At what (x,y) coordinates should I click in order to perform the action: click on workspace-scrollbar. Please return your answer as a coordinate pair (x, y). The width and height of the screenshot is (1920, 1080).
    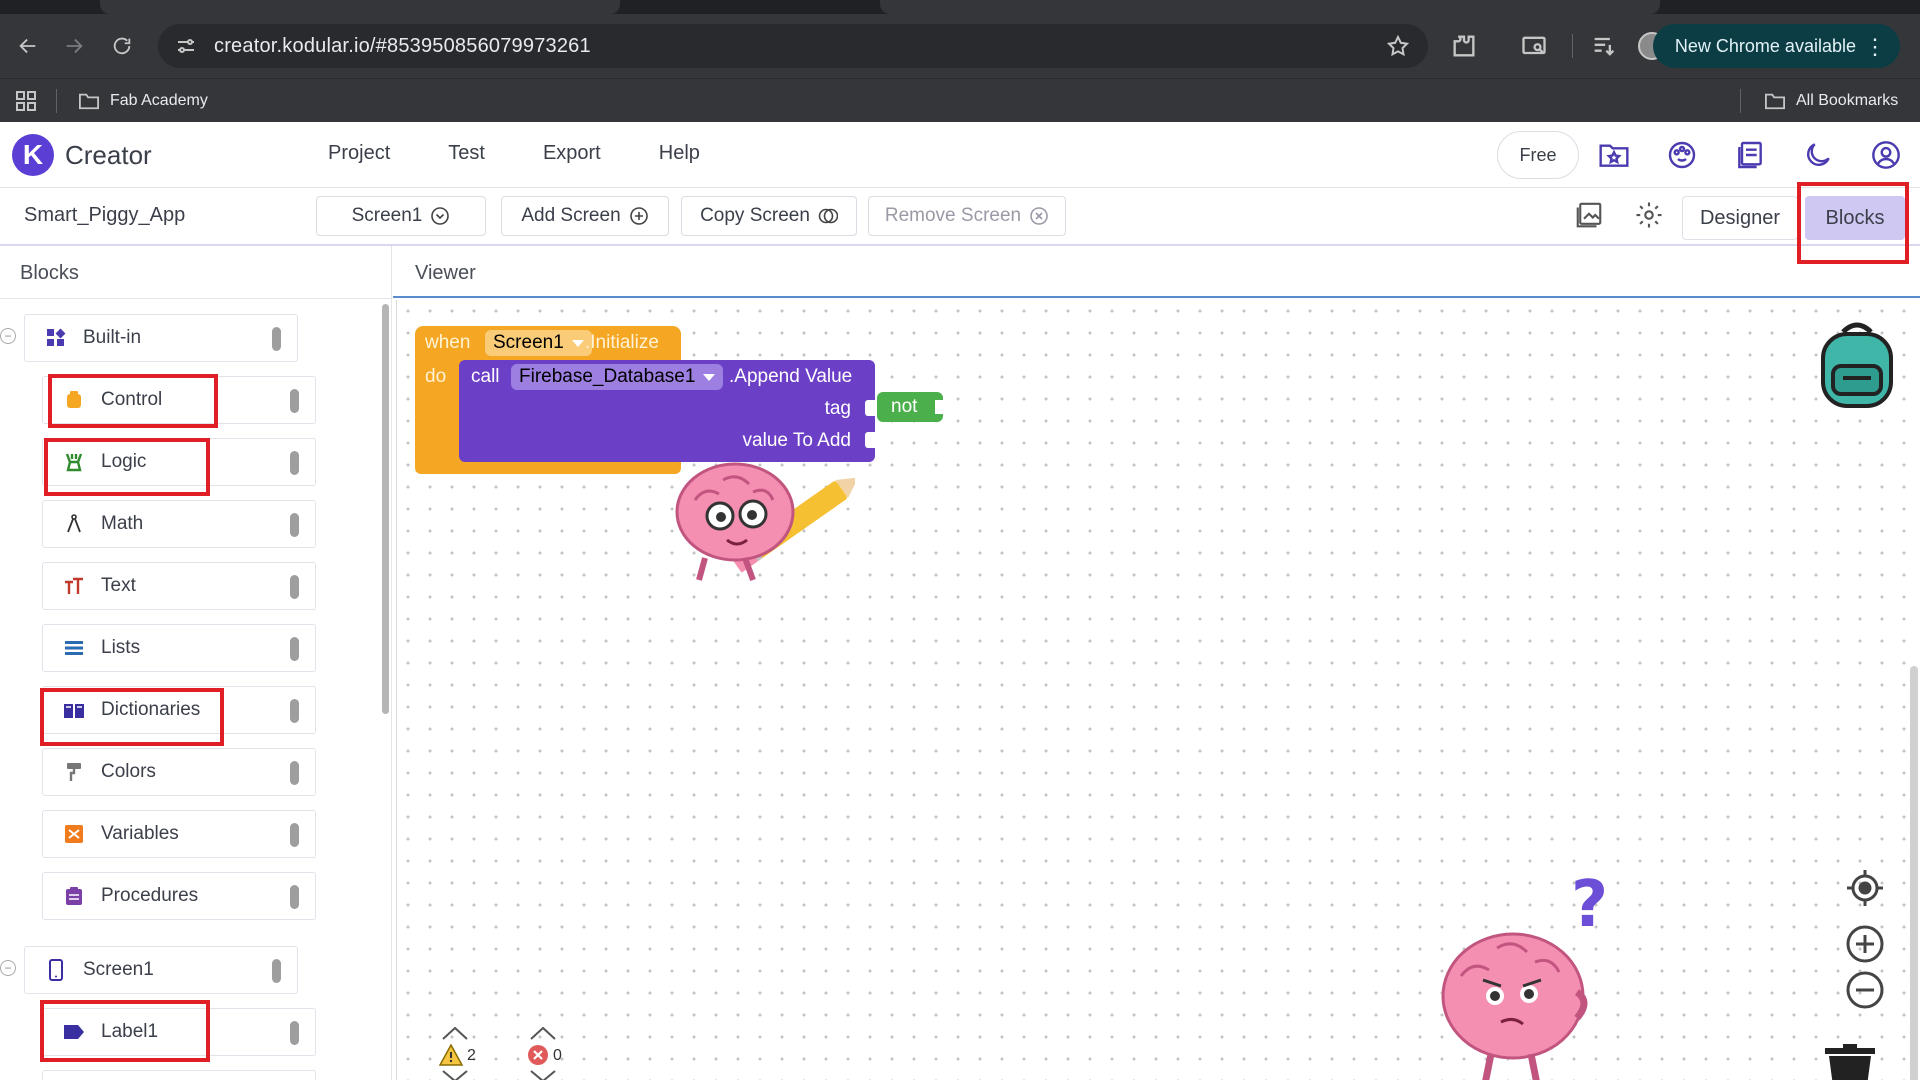
    Looking at the image, I should click on (1914, 873).